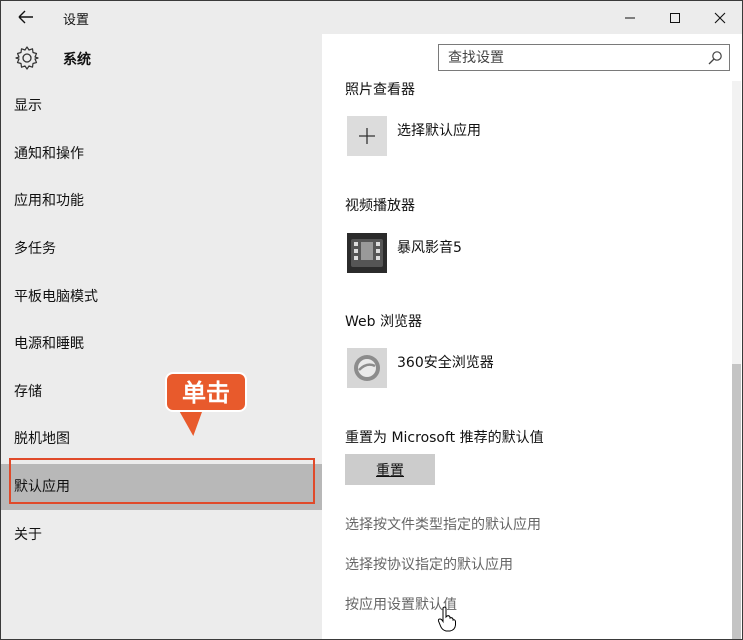  I want to click on film-icon, so click(367, 253).